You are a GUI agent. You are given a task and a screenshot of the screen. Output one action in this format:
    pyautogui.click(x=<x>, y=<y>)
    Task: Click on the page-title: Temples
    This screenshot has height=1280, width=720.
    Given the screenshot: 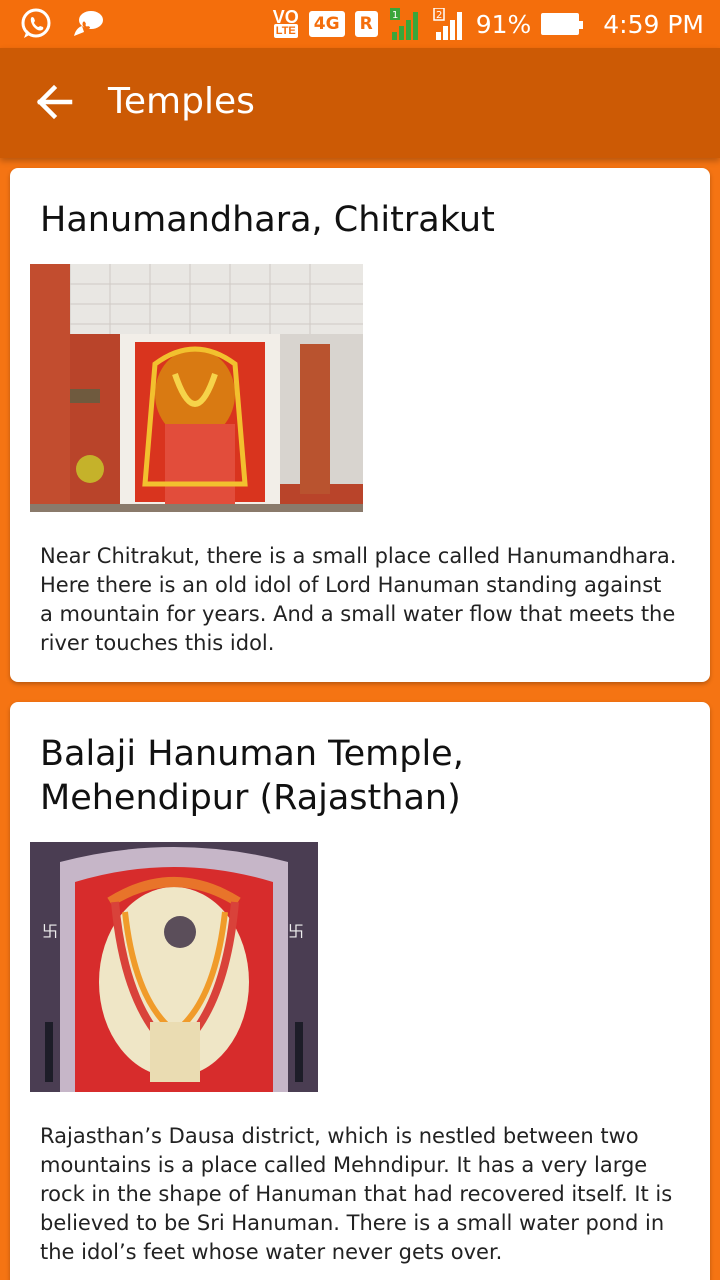 What is the action you would take?
    pyautogui.click(x=181, y=101)
    